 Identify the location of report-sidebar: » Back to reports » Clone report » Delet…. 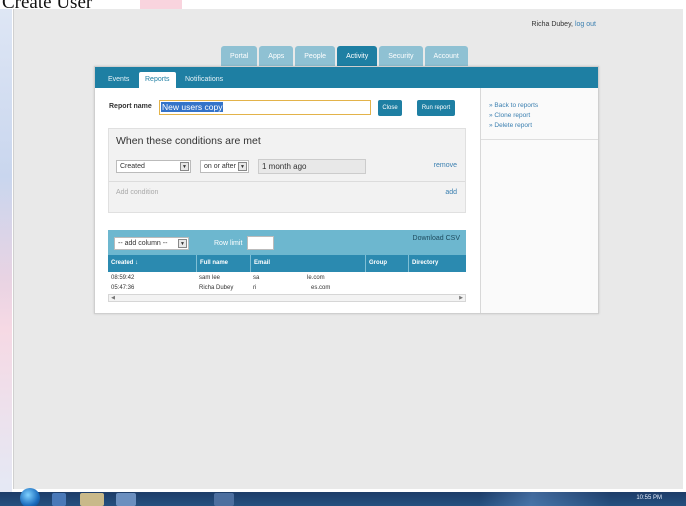
(539, 200).